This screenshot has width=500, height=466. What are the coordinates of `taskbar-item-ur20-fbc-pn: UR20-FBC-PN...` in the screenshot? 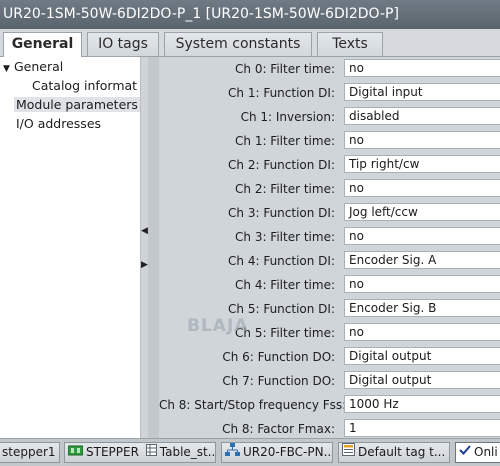 It's located at (277, 452).